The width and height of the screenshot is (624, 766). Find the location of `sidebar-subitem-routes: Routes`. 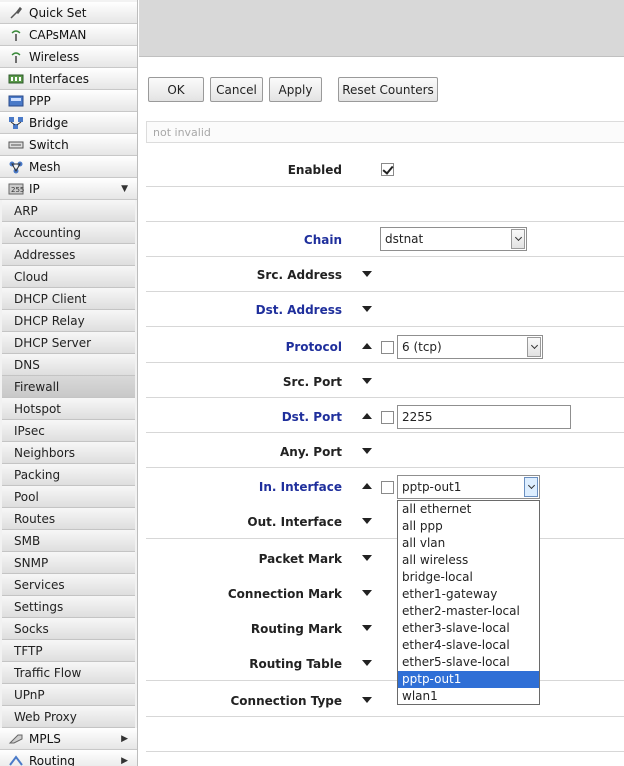

sidebar-subitem-routes: Routes is located at coordinates (68, 519).